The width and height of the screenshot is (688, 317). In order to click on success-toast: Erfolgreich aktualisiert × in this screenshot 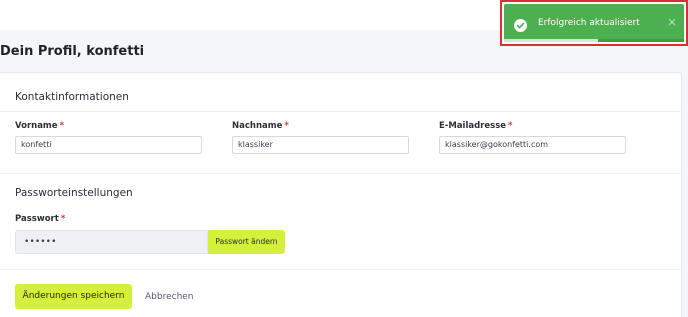, I will do `click(594, 23)`.